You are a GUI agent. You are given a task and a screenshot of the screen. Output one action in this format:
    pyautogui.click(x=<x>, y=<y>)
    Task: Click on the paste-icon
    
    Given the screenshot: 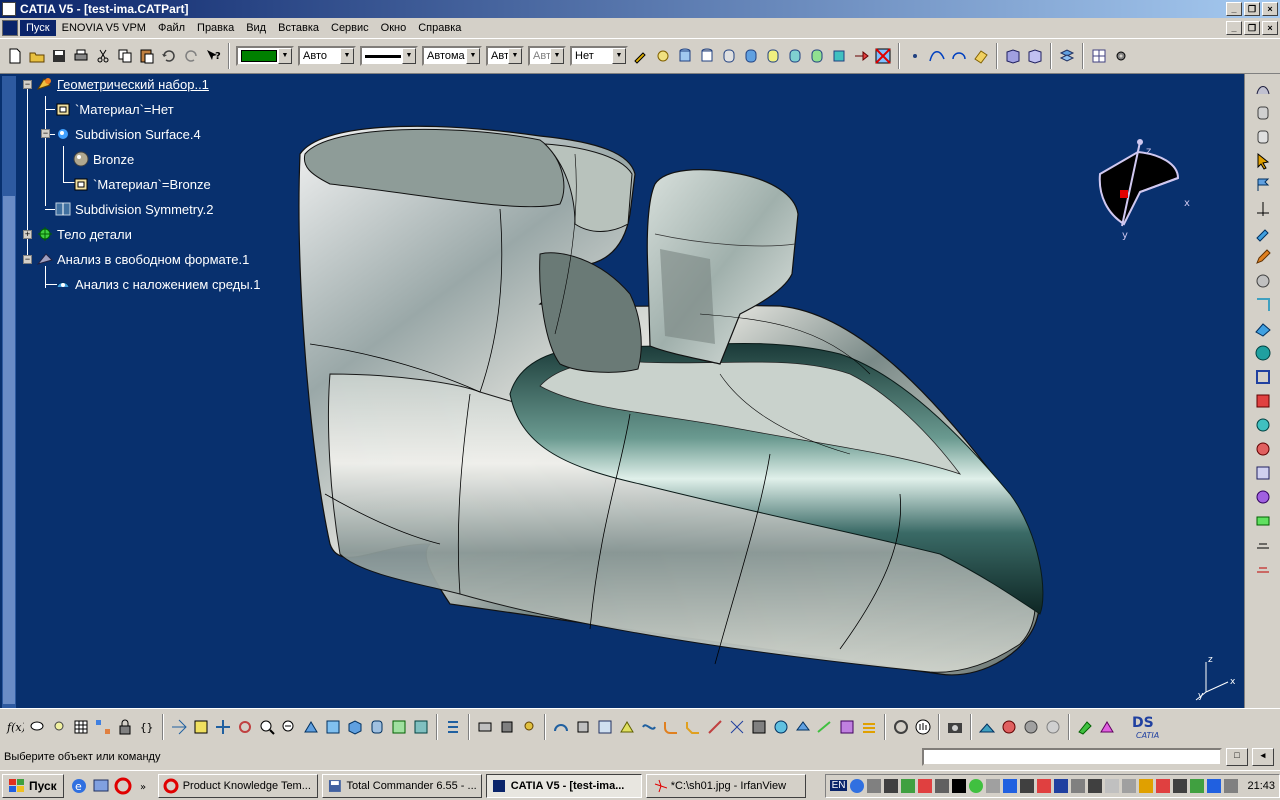 What is the action you would take?
    pyautogui.click(x=147, y=56)
    